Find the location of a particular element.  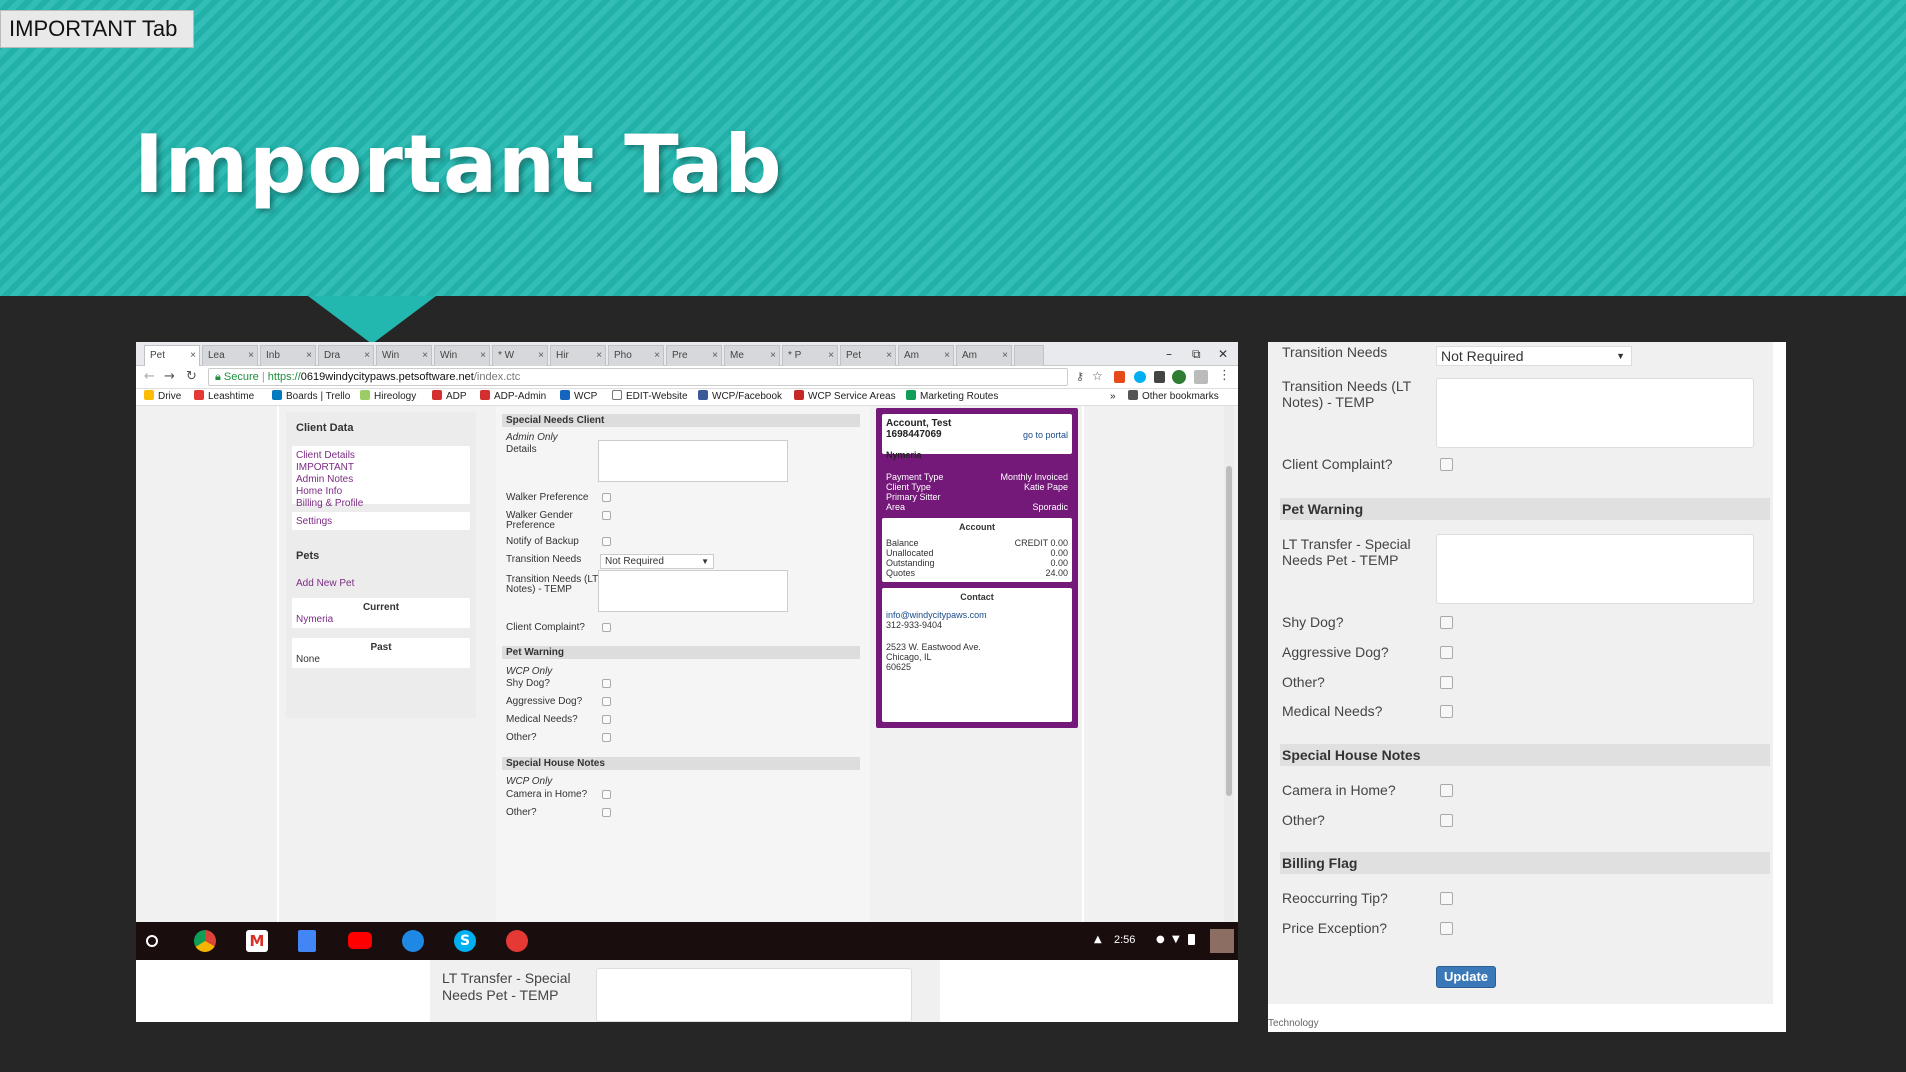

page-scrollbar is located at coordinates (1229, 696).